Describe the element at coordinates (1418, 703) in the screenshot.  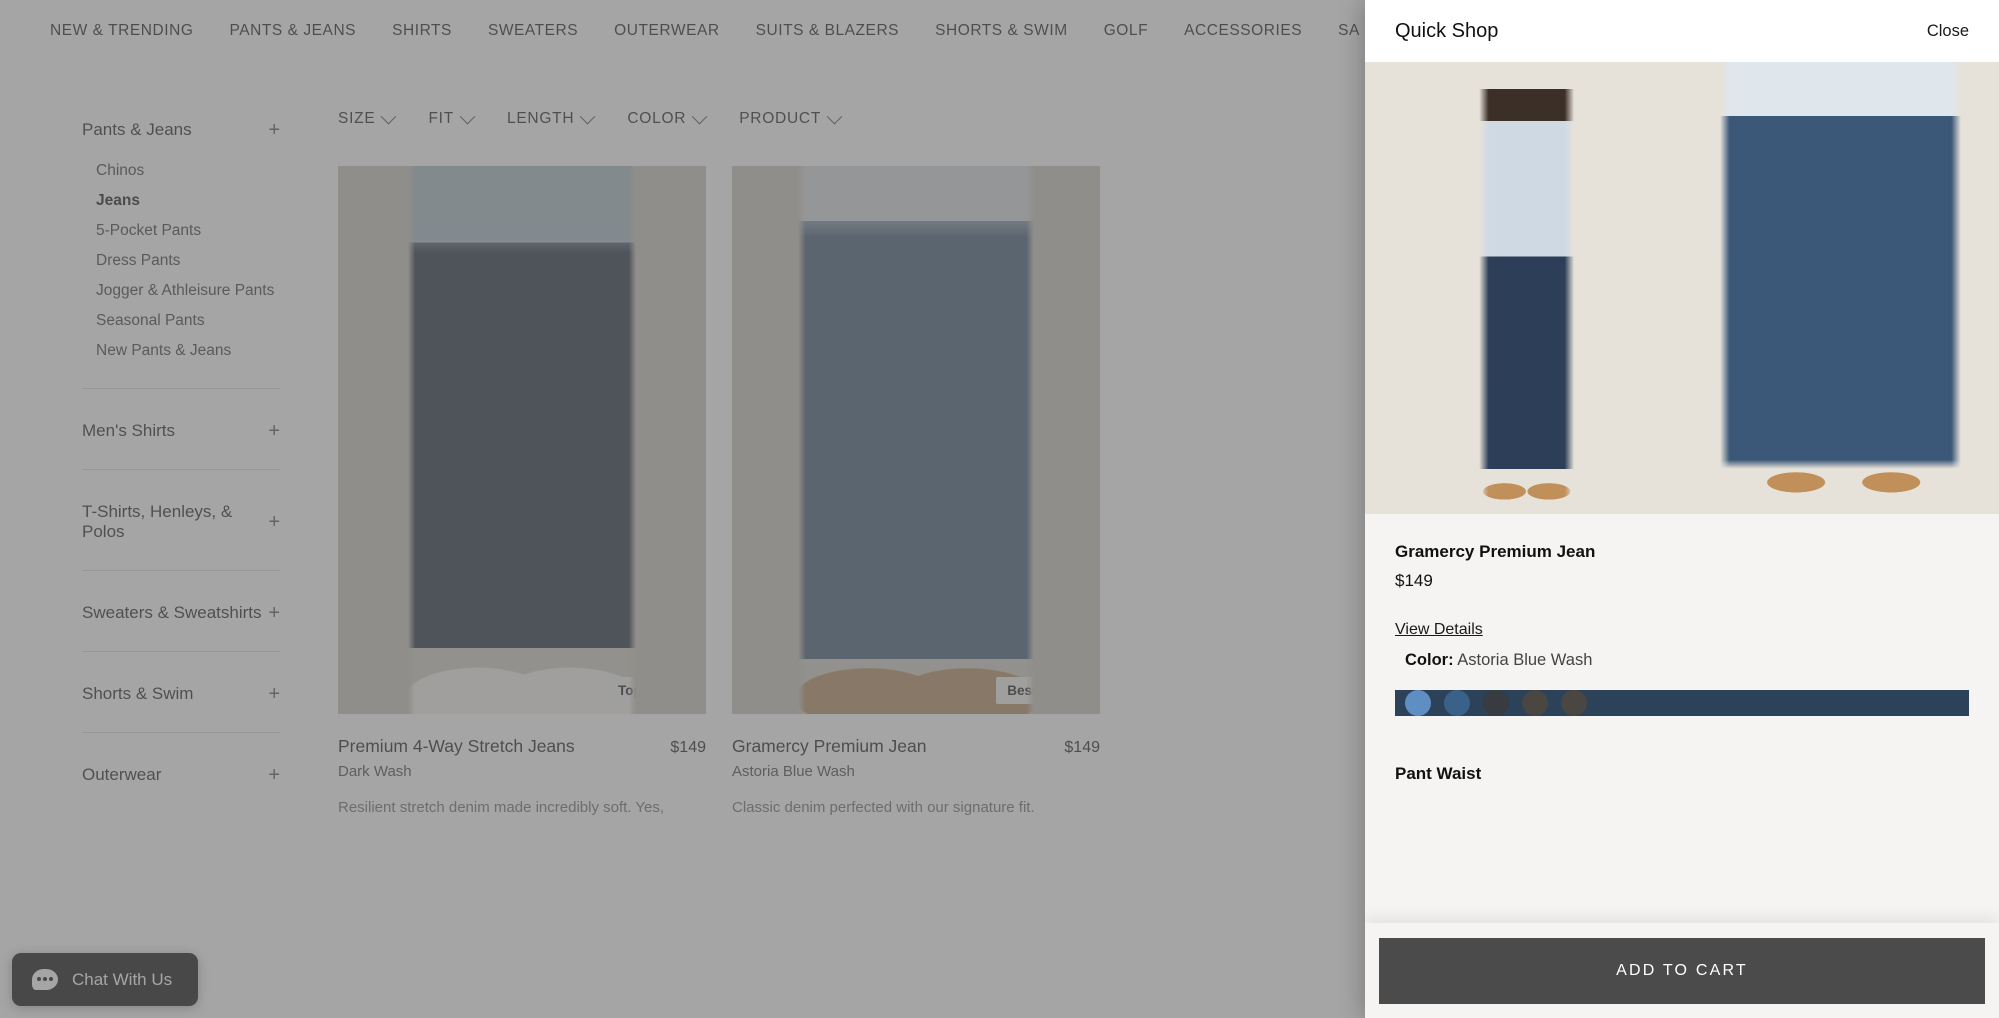
I see `color-swatch-astoria-blue-wash` at that location.